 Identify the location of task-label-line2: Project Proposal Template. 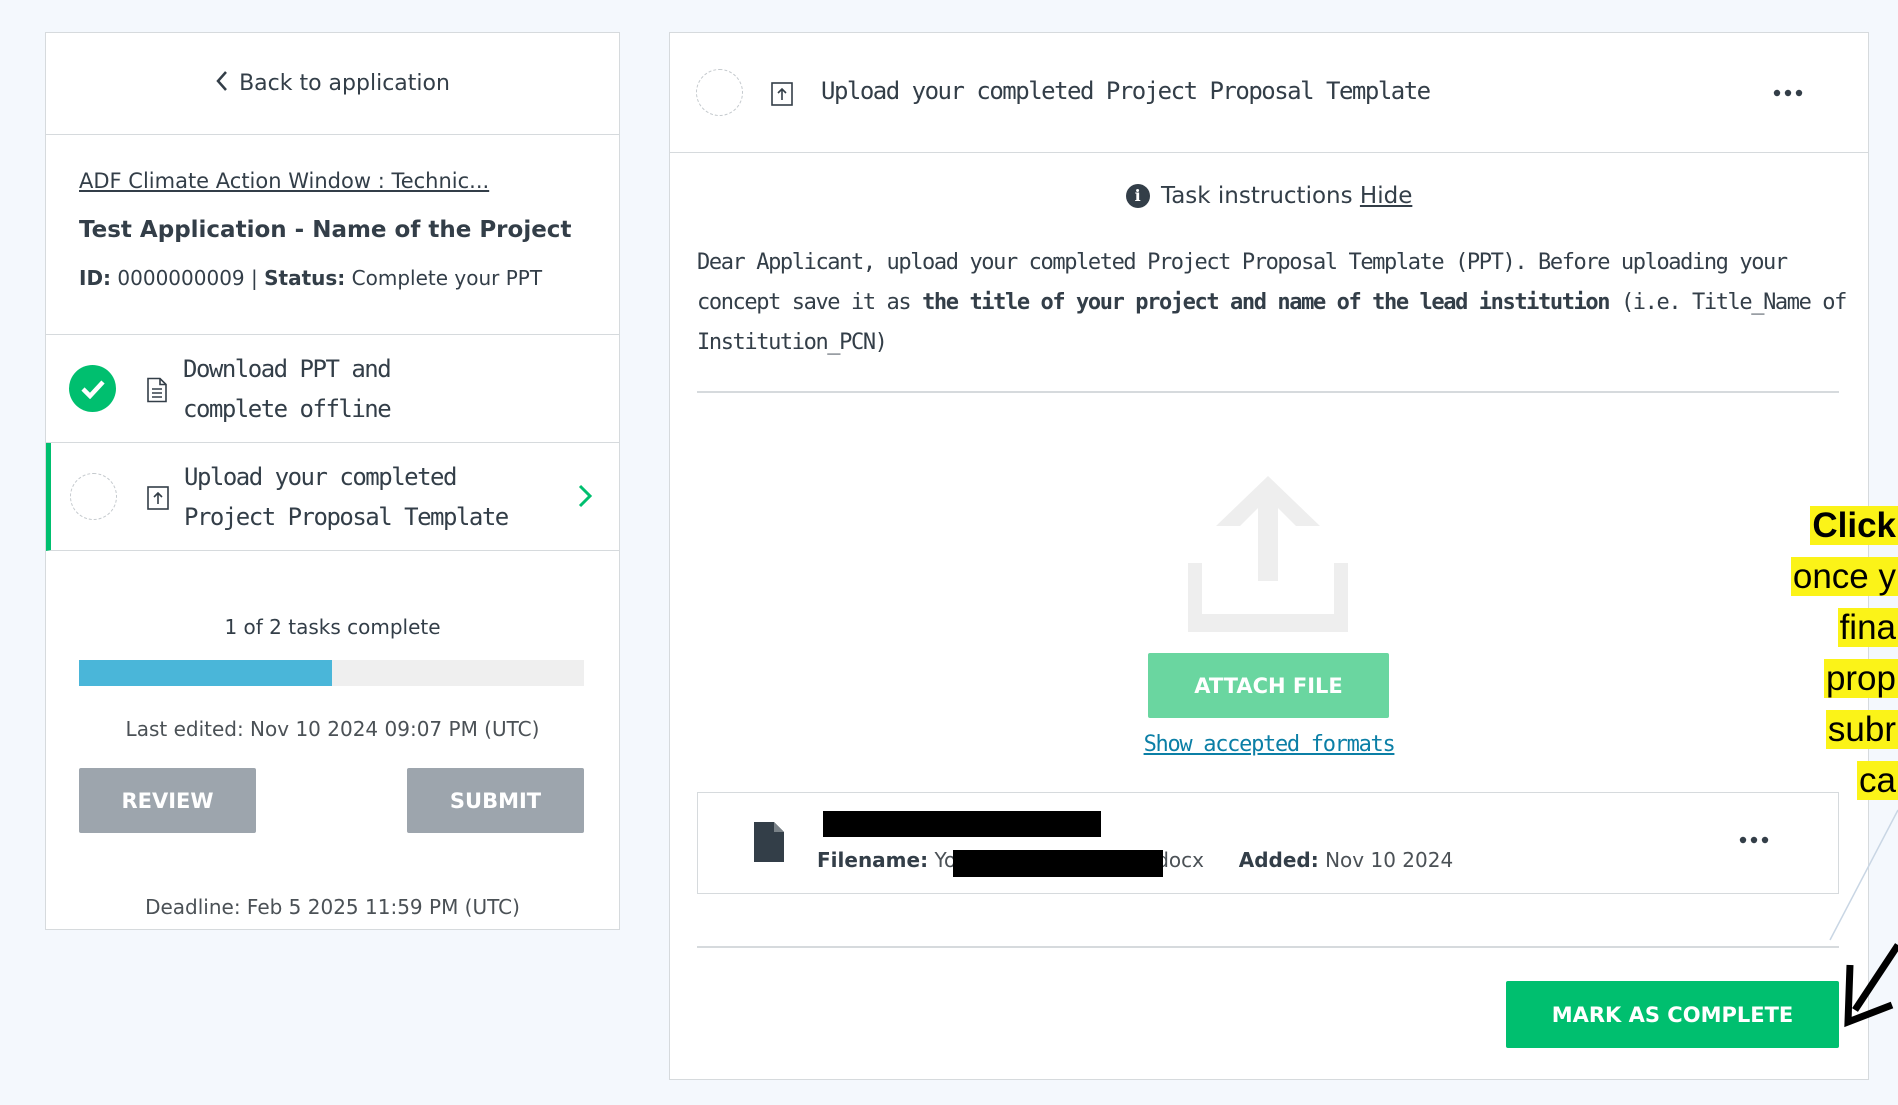
(346, 517).